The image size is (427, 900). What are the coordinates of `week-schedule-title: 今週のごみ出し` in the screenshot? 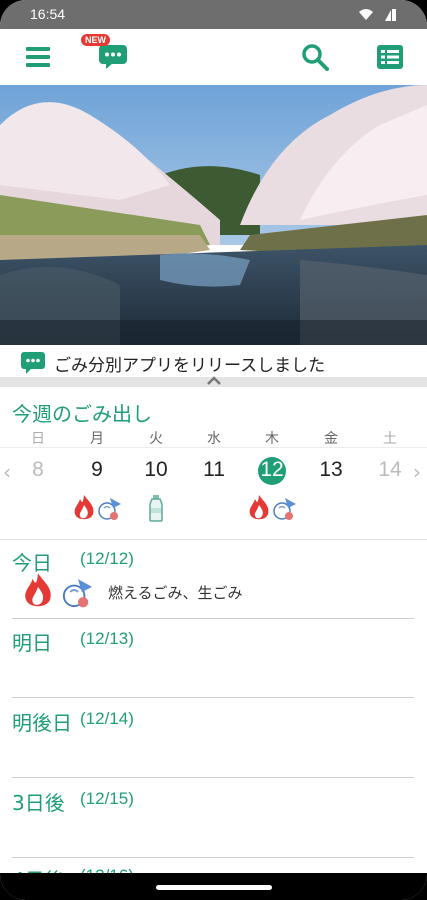 It's located at (82, 414).